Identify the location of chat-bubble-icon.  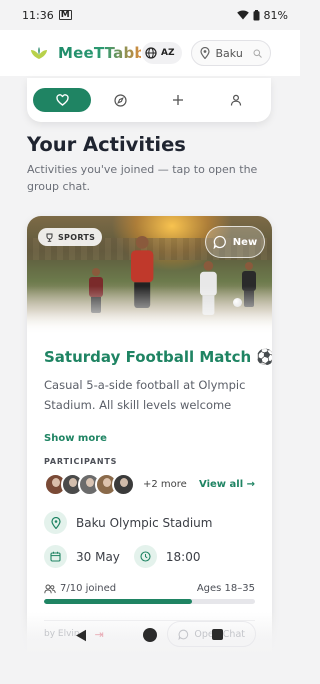
(219, 242).